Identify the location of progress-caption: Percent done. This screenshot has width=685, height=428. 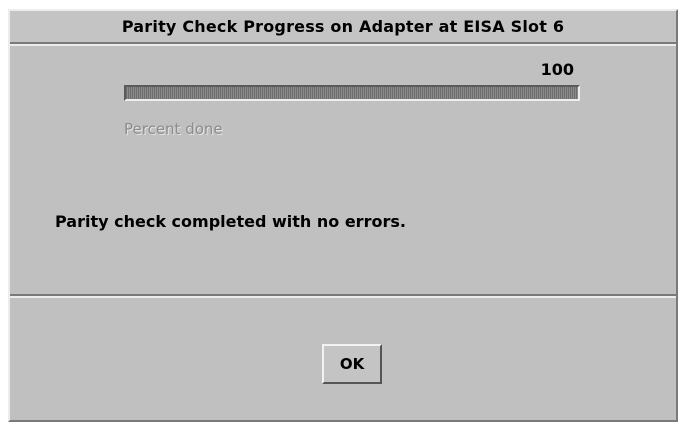
(173, 129).